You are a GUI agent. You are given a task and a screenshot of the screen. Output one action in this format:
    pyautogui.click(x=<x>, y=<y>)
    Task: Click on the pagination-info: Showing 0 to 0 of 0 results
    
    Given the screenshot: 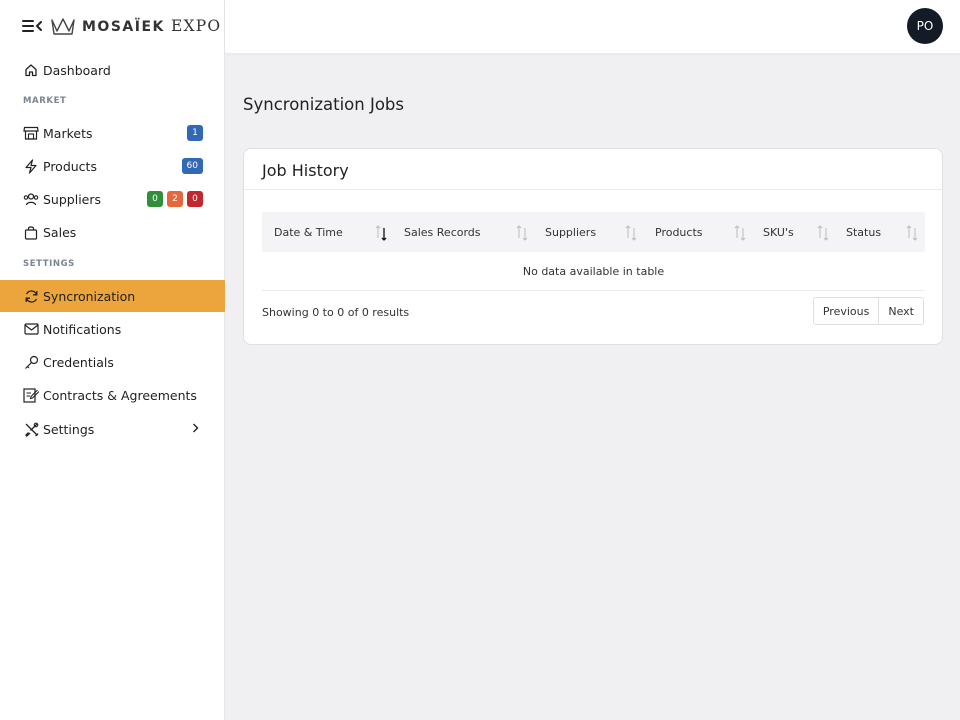 What is the action you would take?
    pyautogui.click(x=336, y=312)
    